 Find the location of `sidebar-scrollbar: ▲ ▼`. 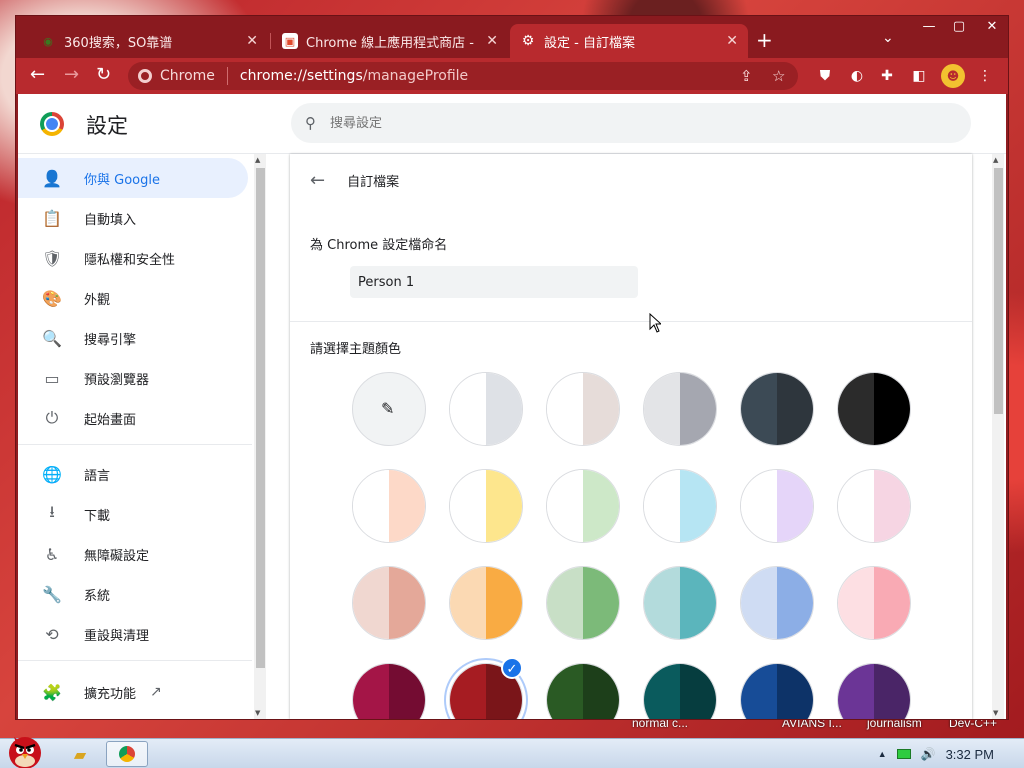

sidebar-scrollbar: ▲ ▼ is located at coordinates (260, 436).